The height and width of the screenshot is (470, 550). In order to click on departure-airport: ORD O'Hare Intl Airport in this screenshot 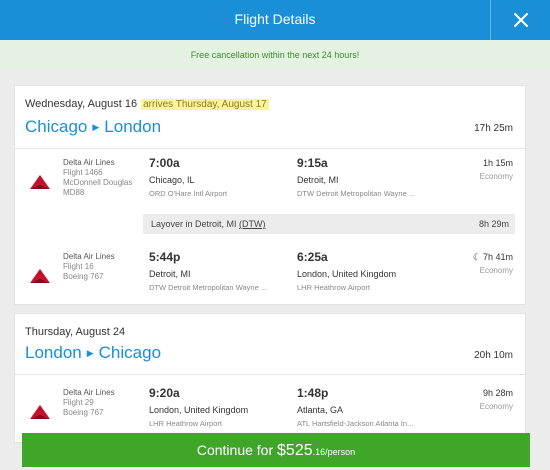, I will do `click(188, 193)`.